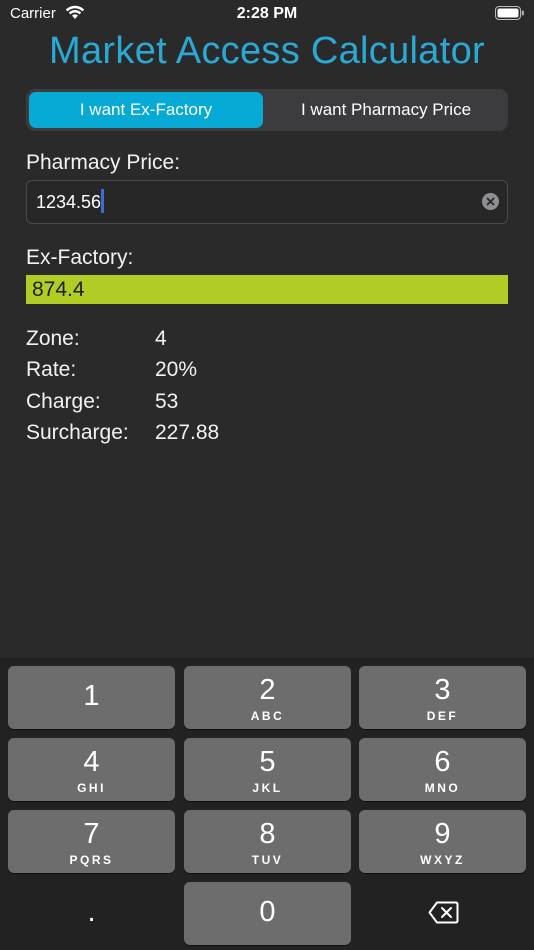  Describe the element at coordinates (442, 716) in the screenshot. I see `key-letters: DEF` at that location.